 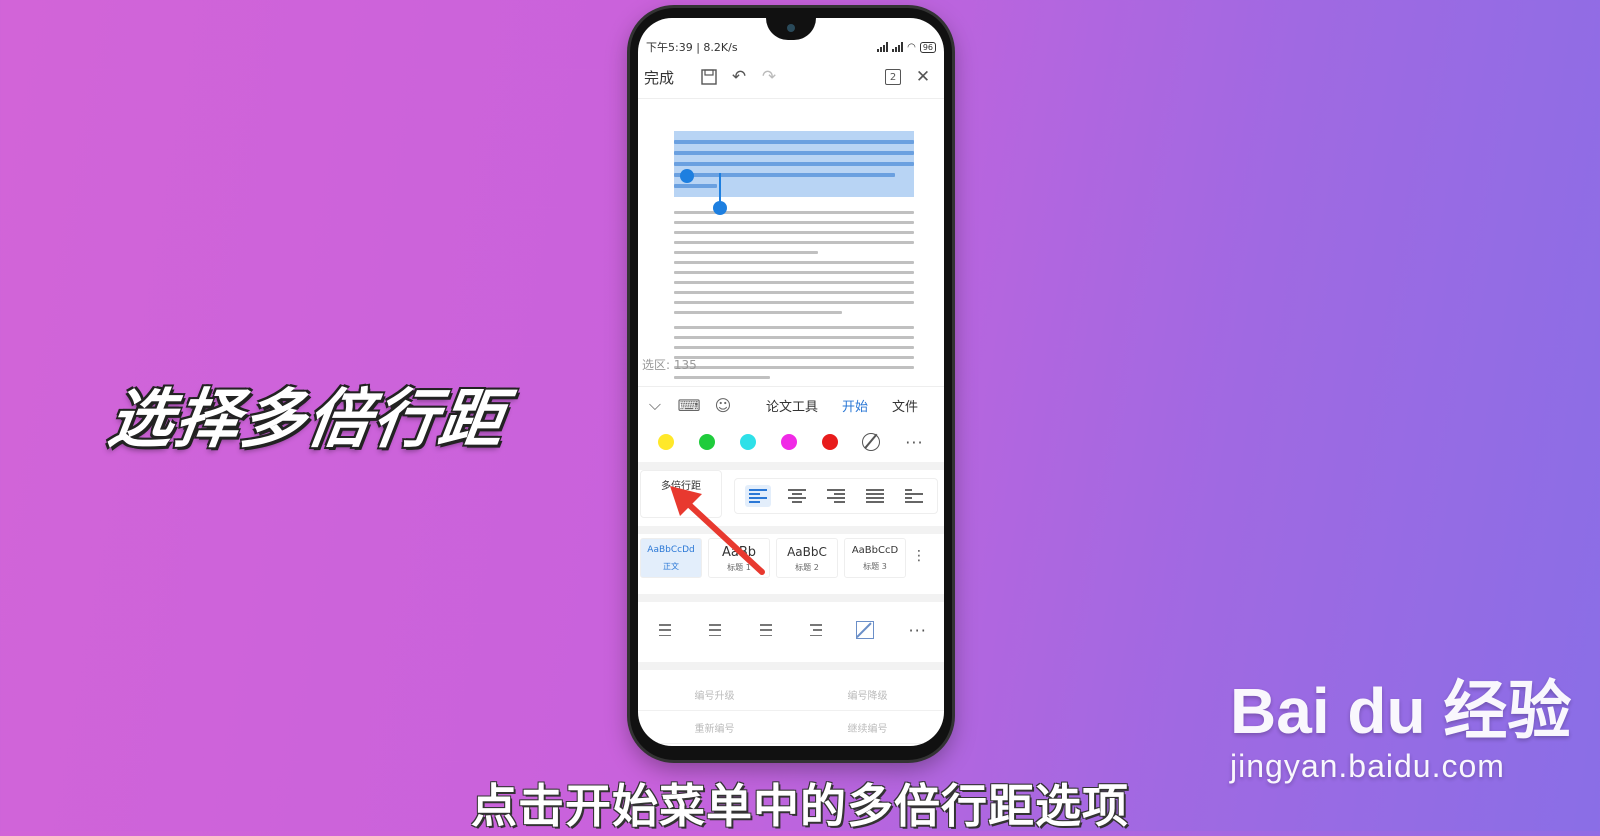 I want to click on alignment-group, so click(x=836, y=496).